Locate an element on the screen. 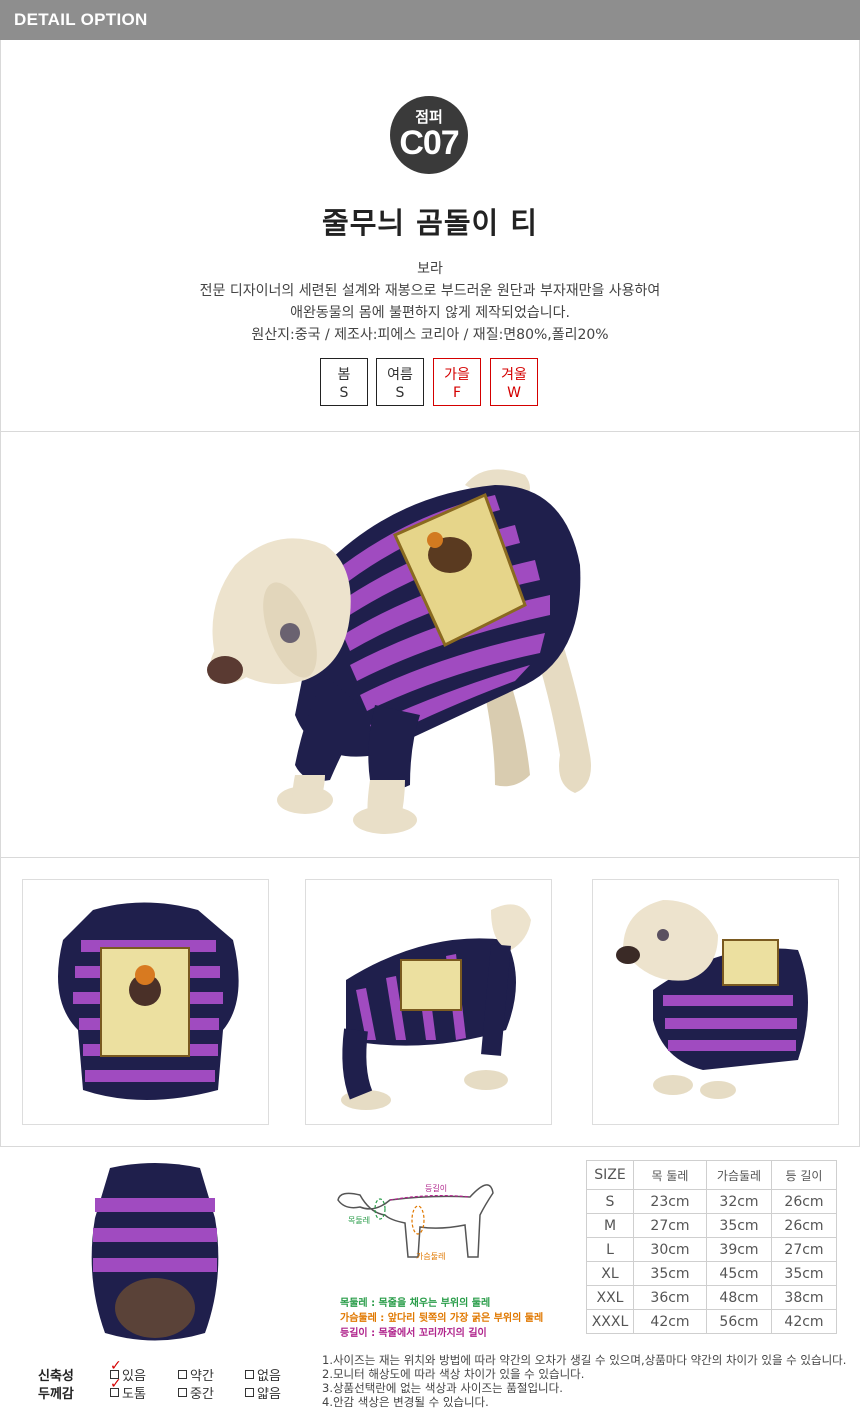  main-product-photo is located at coordinates (399, 651).